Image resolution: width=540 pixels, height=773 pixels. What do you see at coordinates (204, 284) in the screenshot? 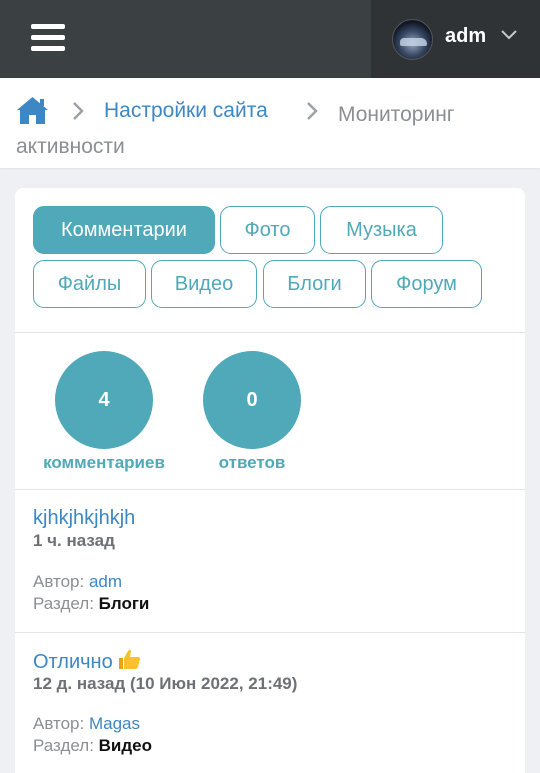
I see `tab-video: Видео` at bounding box center [204, 284].